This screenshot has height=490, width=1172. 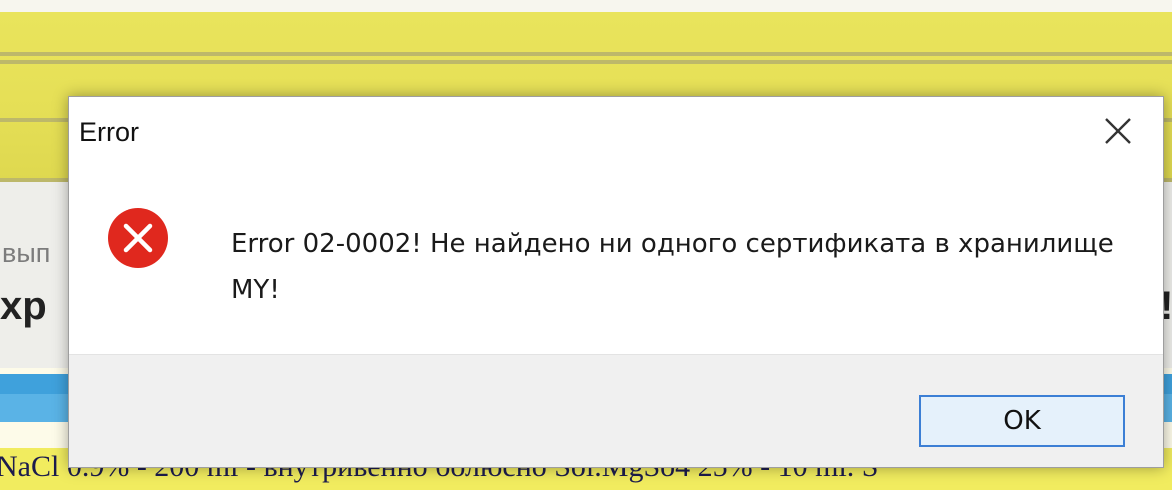 What do you see at coordinates (26, 253) in the screenshot?
I see `background-label-small: вып` at bounding box center [26, 253].